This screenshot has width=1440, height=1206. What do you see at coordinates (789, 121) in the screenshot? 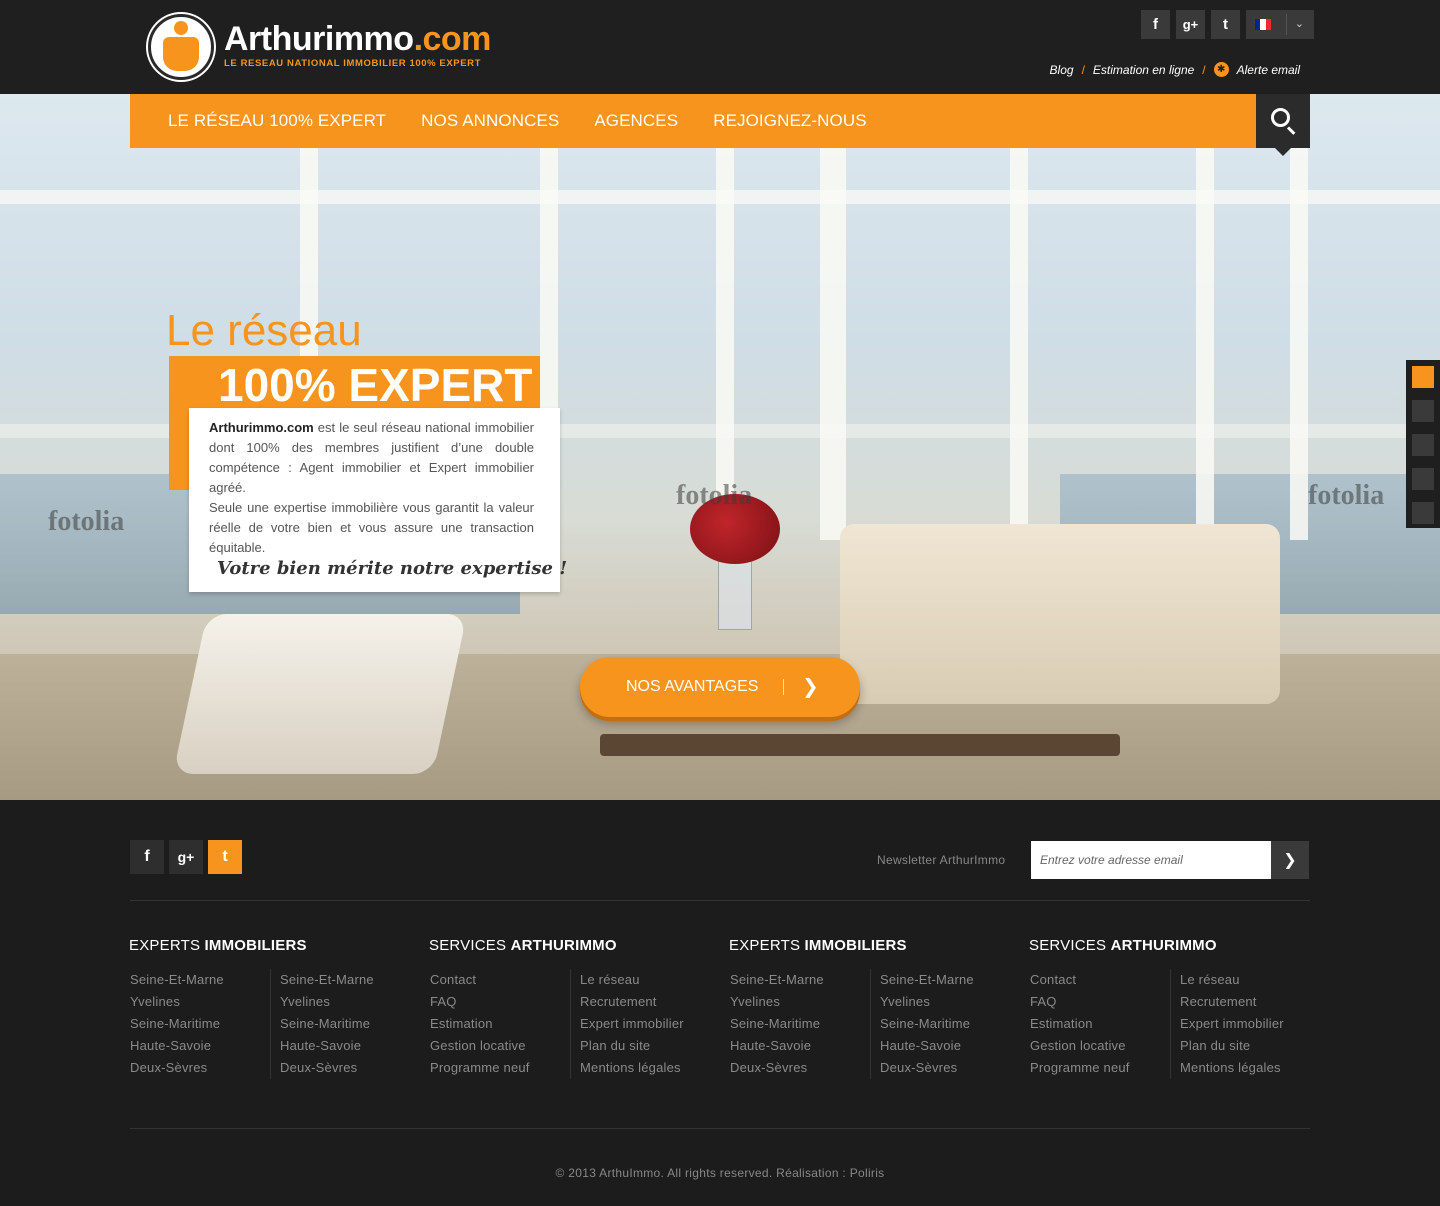
I see `nav-item-rejoignez: REJOIGNEZ-NOUS` at bounding box center [789, 121].